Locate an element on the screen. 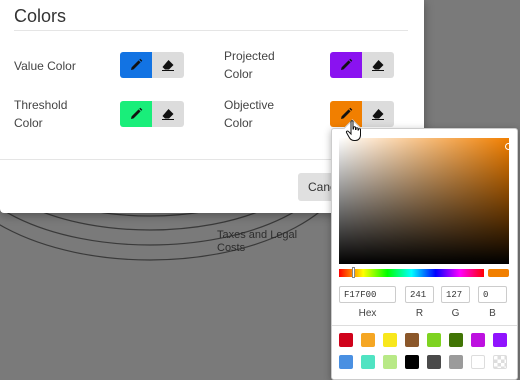  preset-divider is located at coordinates (424, 325).